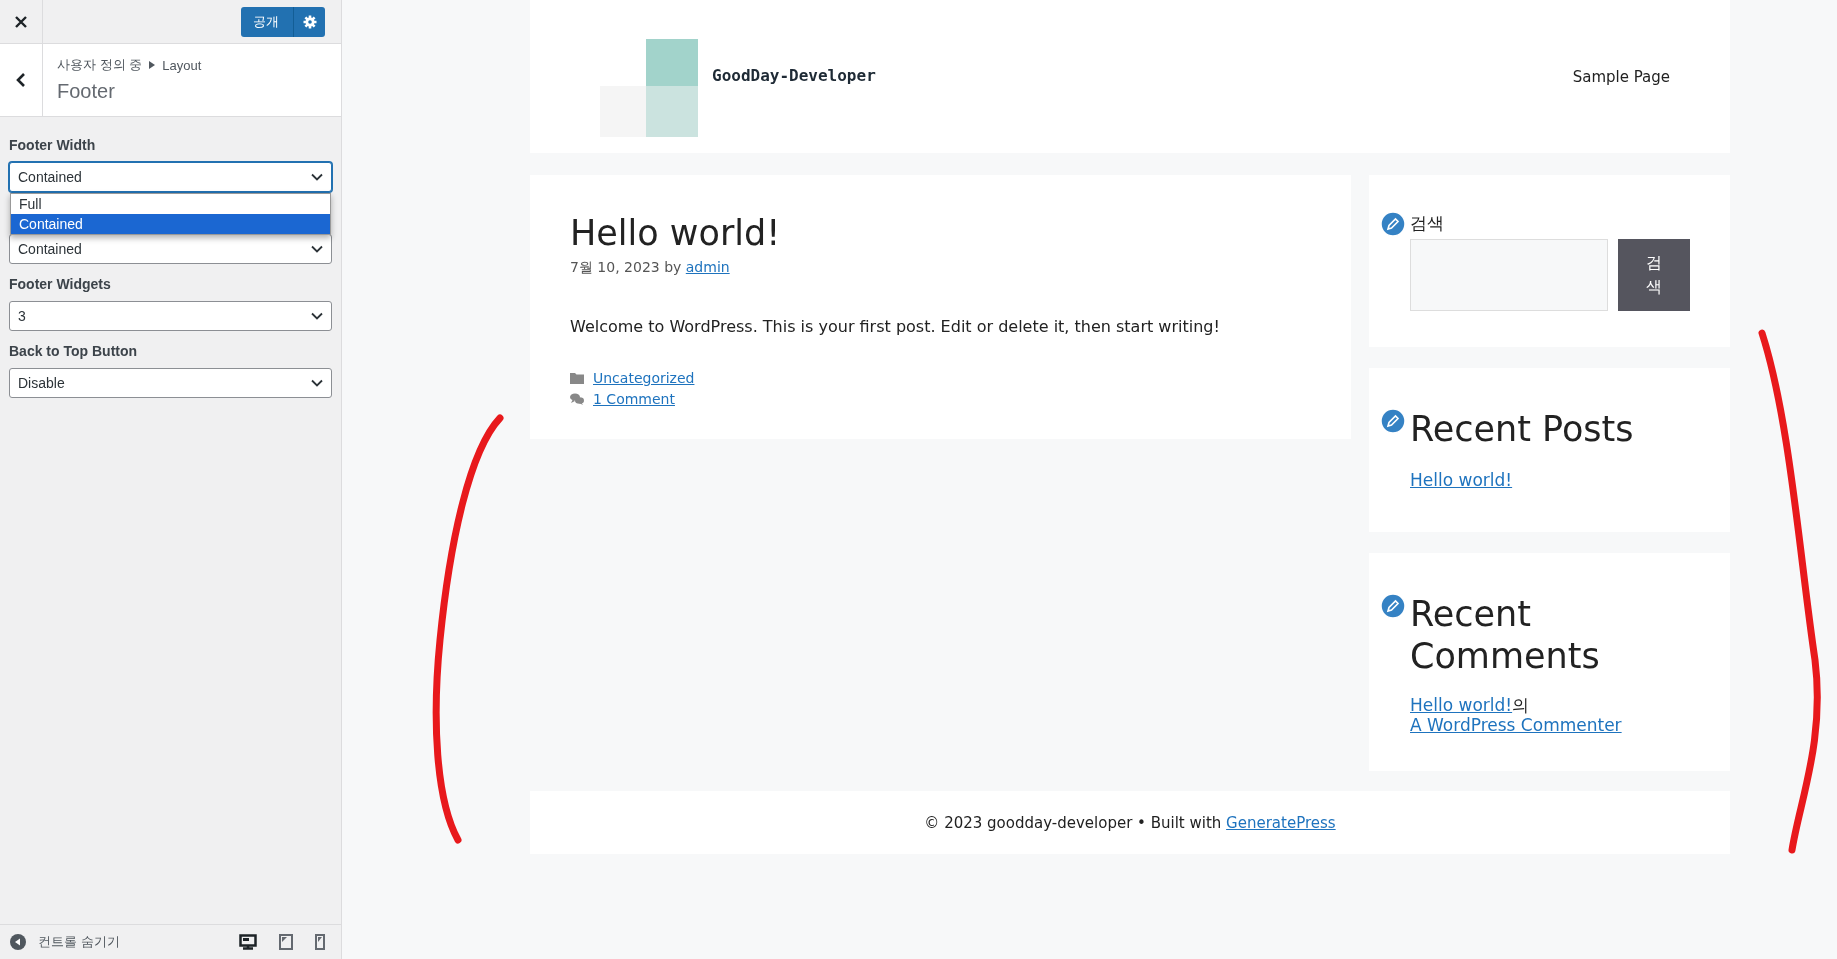 The width and height of the screenshot is (1837, 959). What do you see at coordinates (634, 399) in the screenshot?
I see `comments-link: 1 Comment` at bounding box center [634, 399].